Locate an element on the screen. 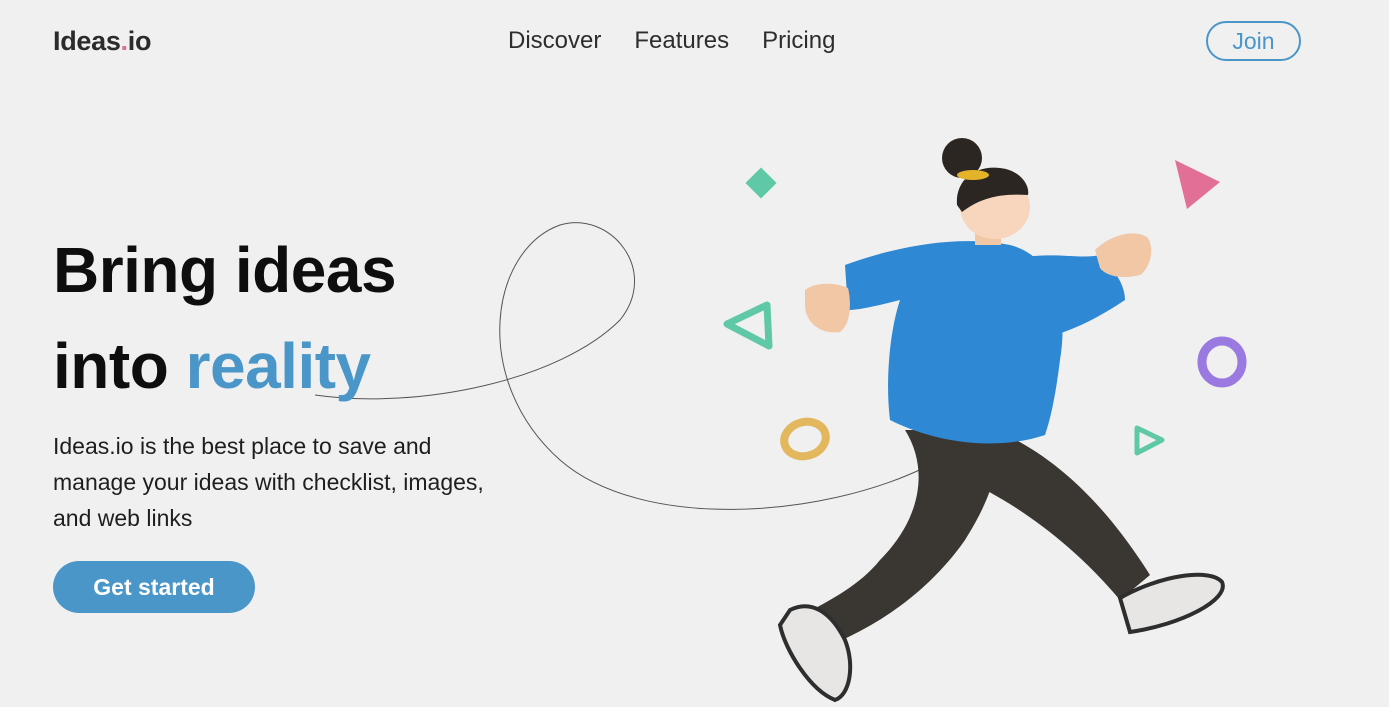  gold-ring-shape is located at coordinates (805, 439).